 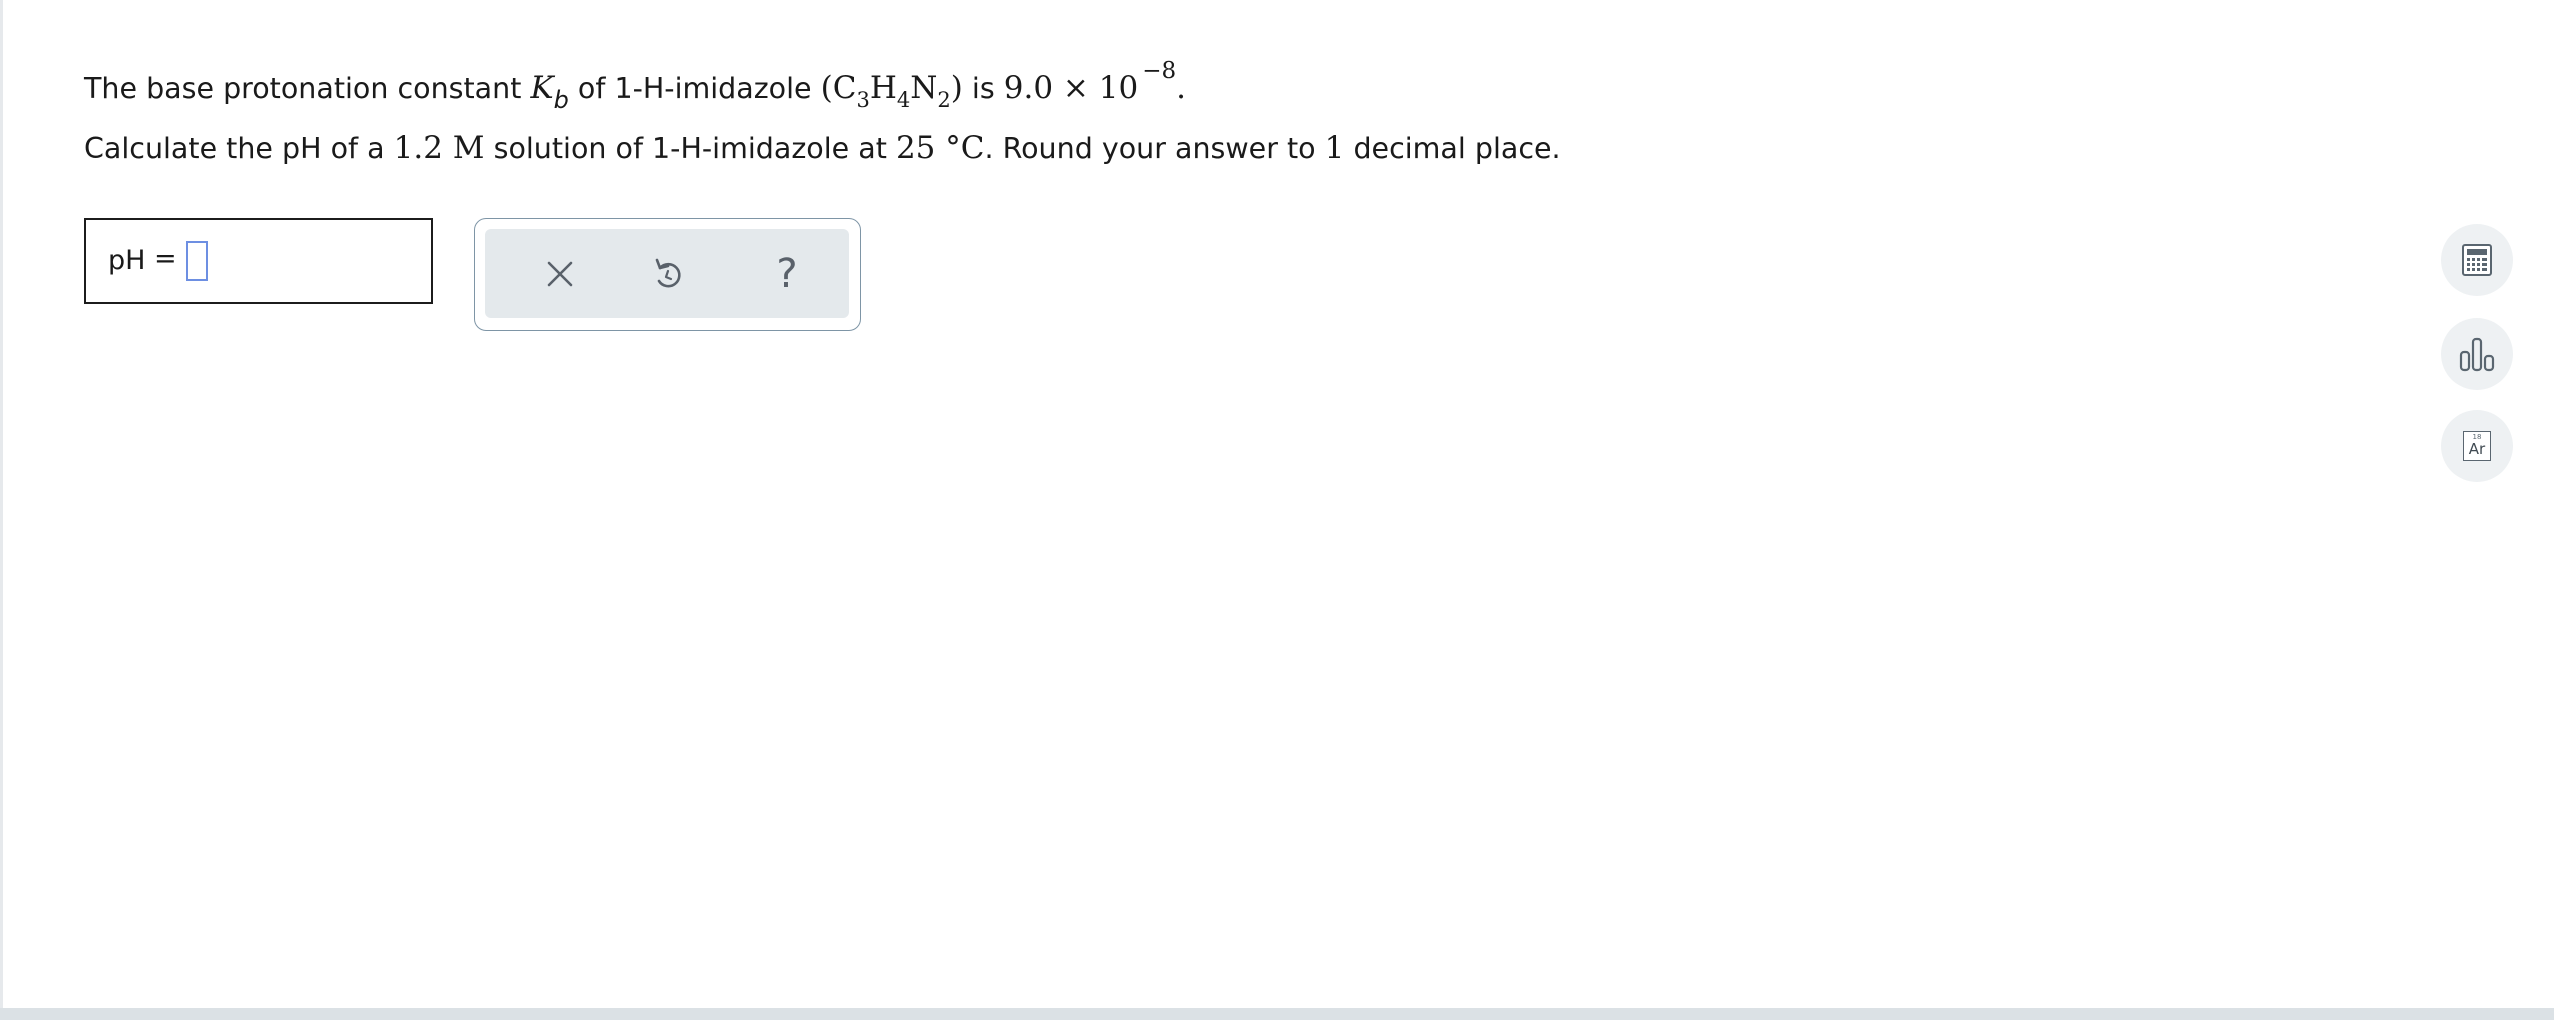 What do you see at coordinates (127, 260) in the screenshot?
I see `ph-label: pH` at bounding box center [127, 260].